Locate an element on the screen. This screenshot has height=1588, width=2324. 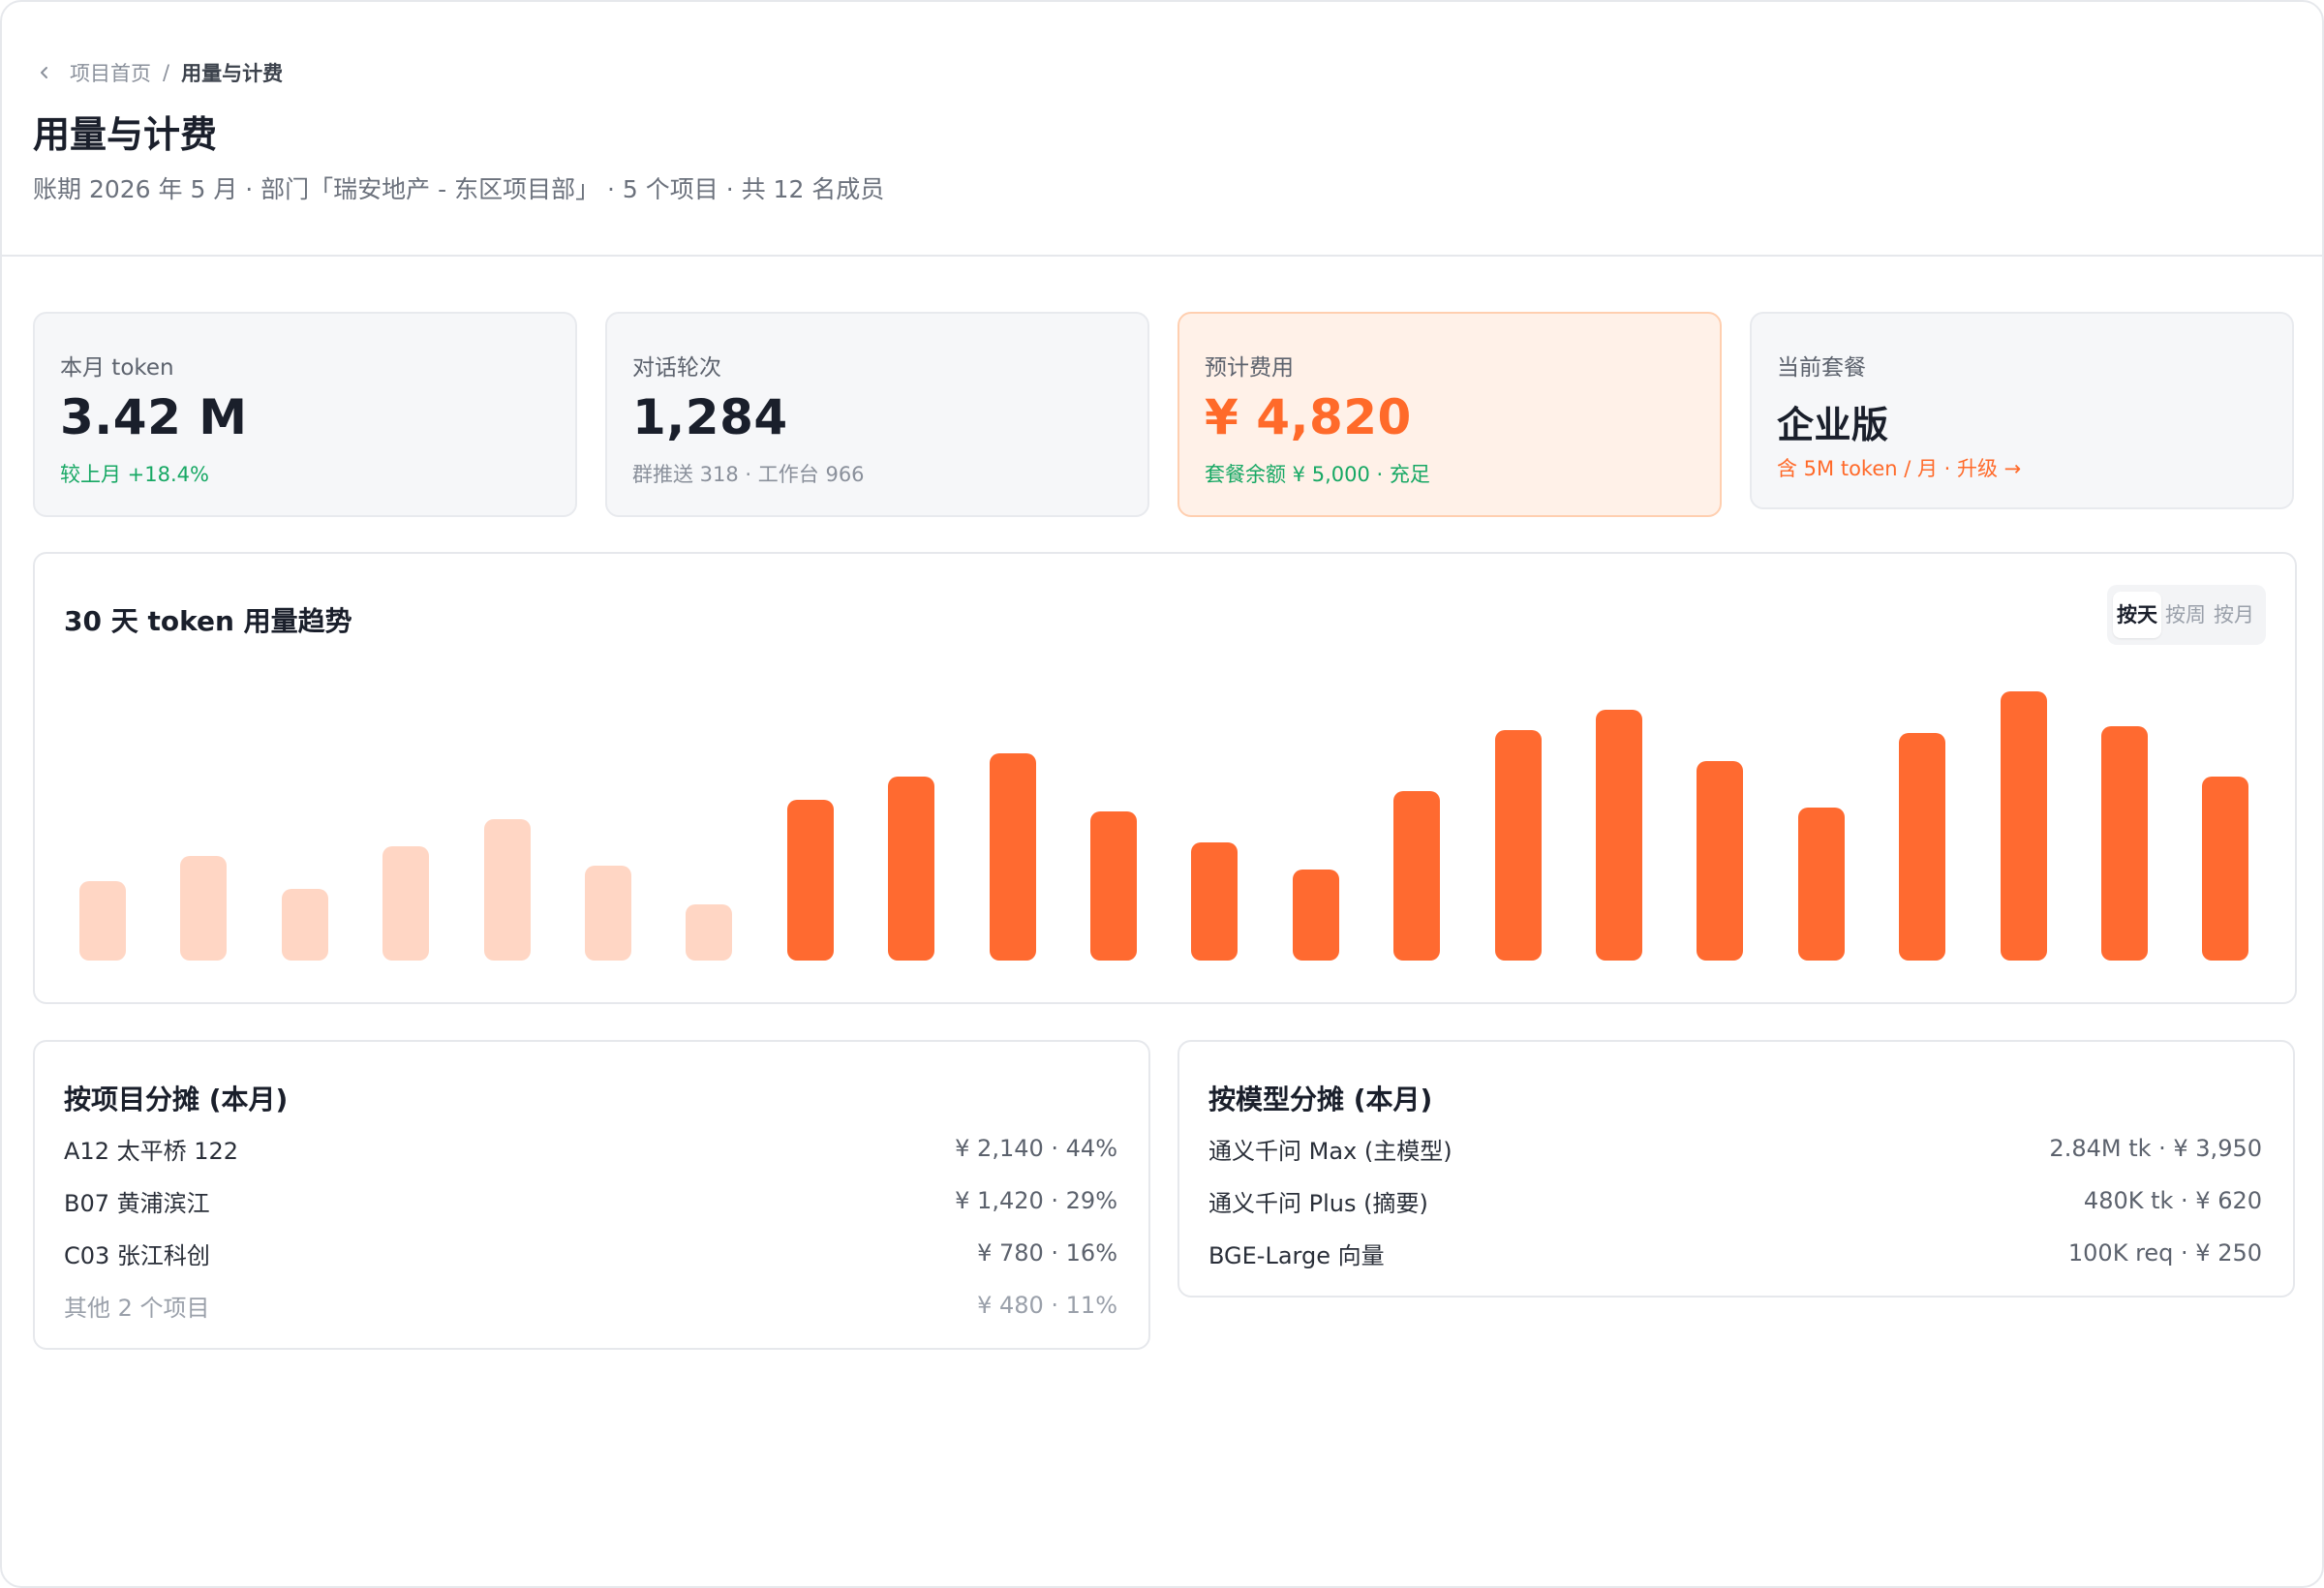
row-name: B07 黄浦滨江 is located at coordinates (137, 1203).